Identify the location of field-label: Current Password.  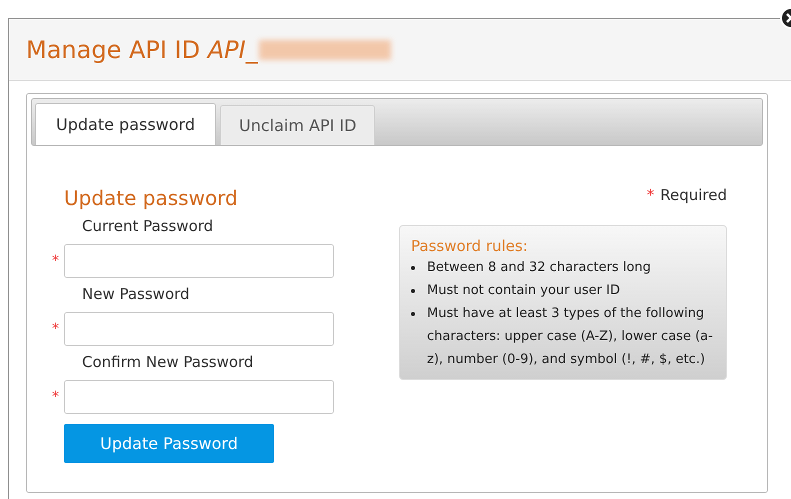
(147, 226).